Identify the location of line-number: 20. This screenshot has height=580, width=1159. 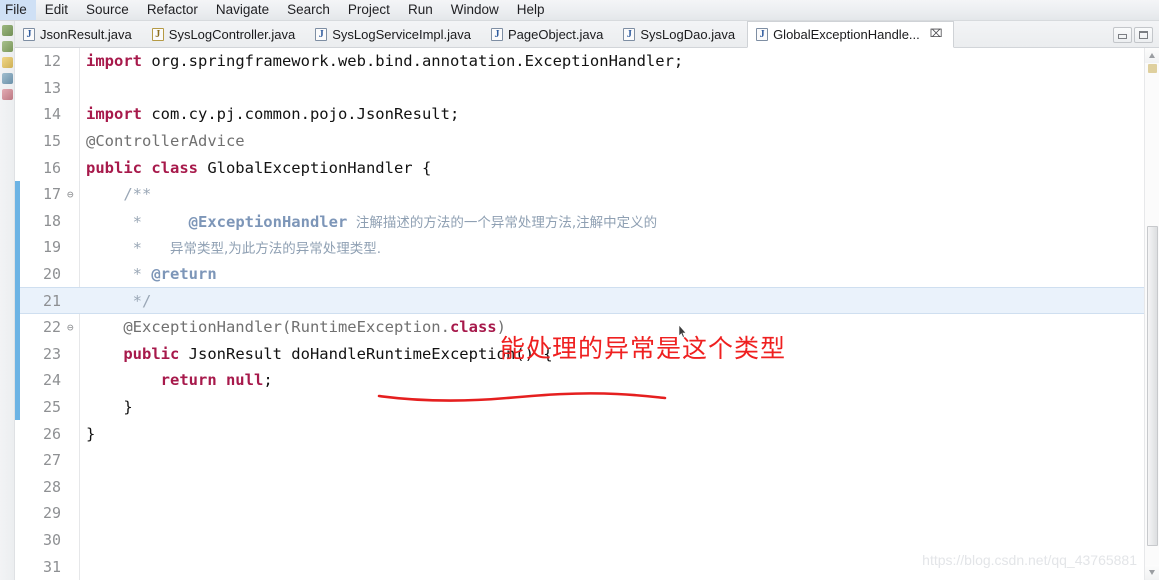
(51, 274).